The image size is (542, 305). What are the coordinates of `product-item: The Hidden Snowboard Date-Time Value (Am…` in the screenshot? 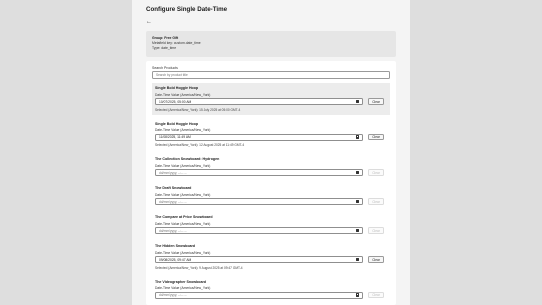 It's located at (271, 257).